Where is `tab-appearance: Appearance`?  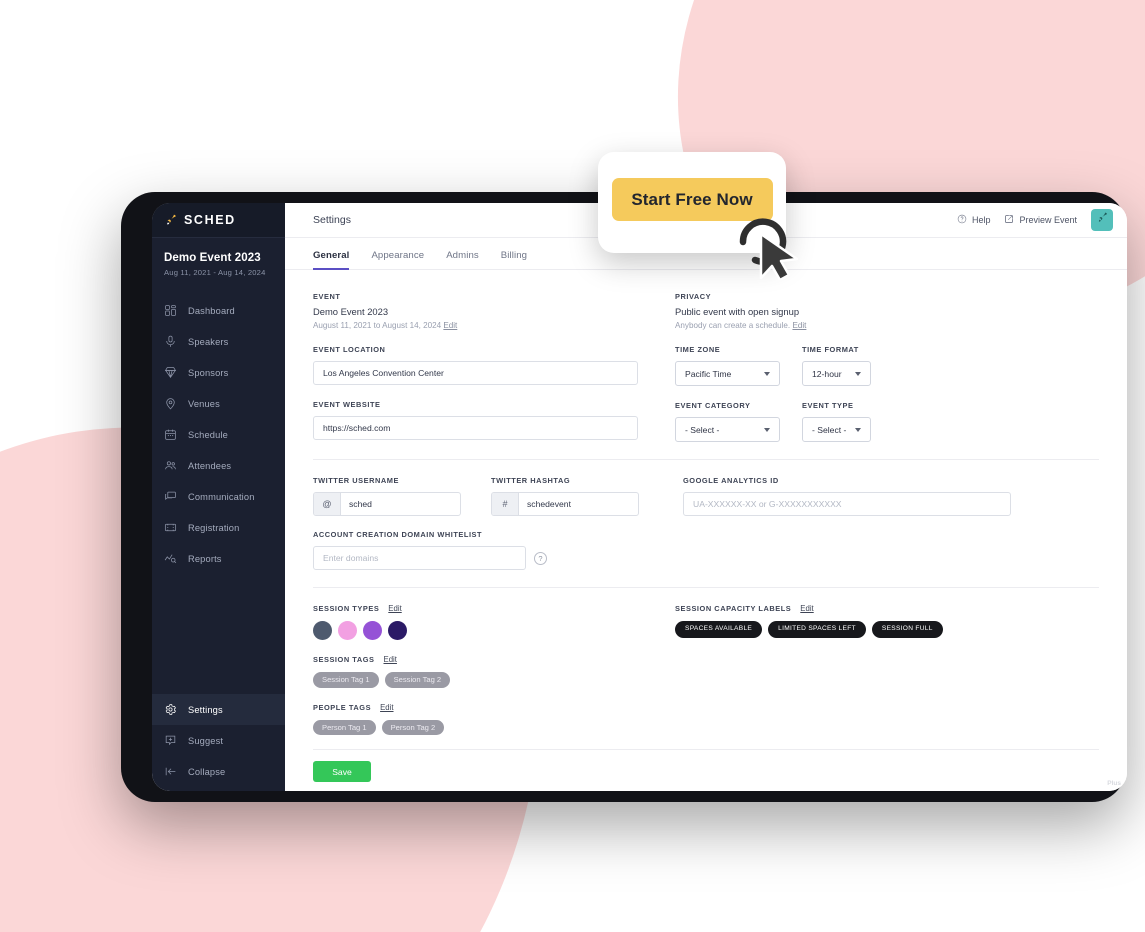 tab-appearance: Appearance is located at coordinates (397, 259).